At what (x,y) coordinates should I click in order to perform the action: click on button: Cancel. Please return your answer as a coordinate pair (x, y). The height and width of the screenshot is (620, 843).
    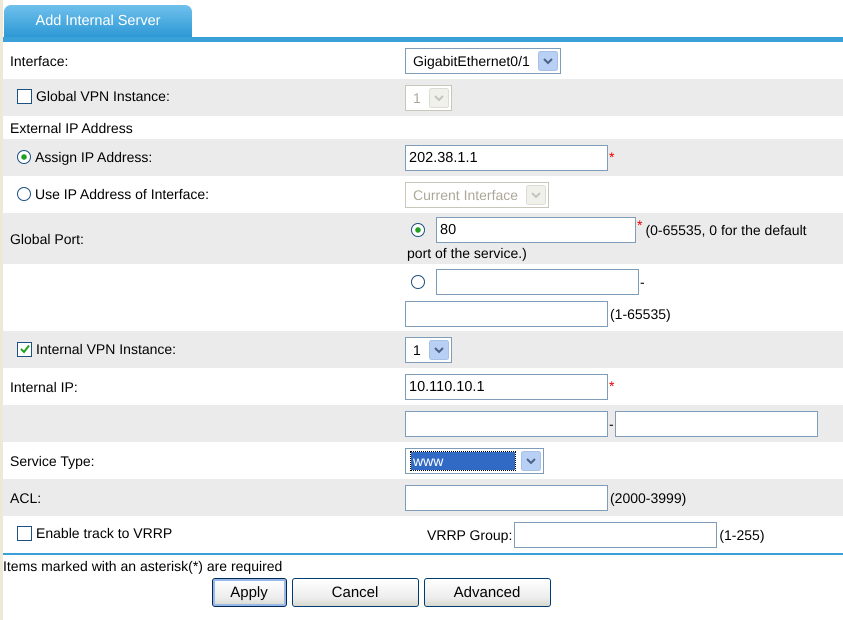
    Looking at the image, I should click on (355, 592).